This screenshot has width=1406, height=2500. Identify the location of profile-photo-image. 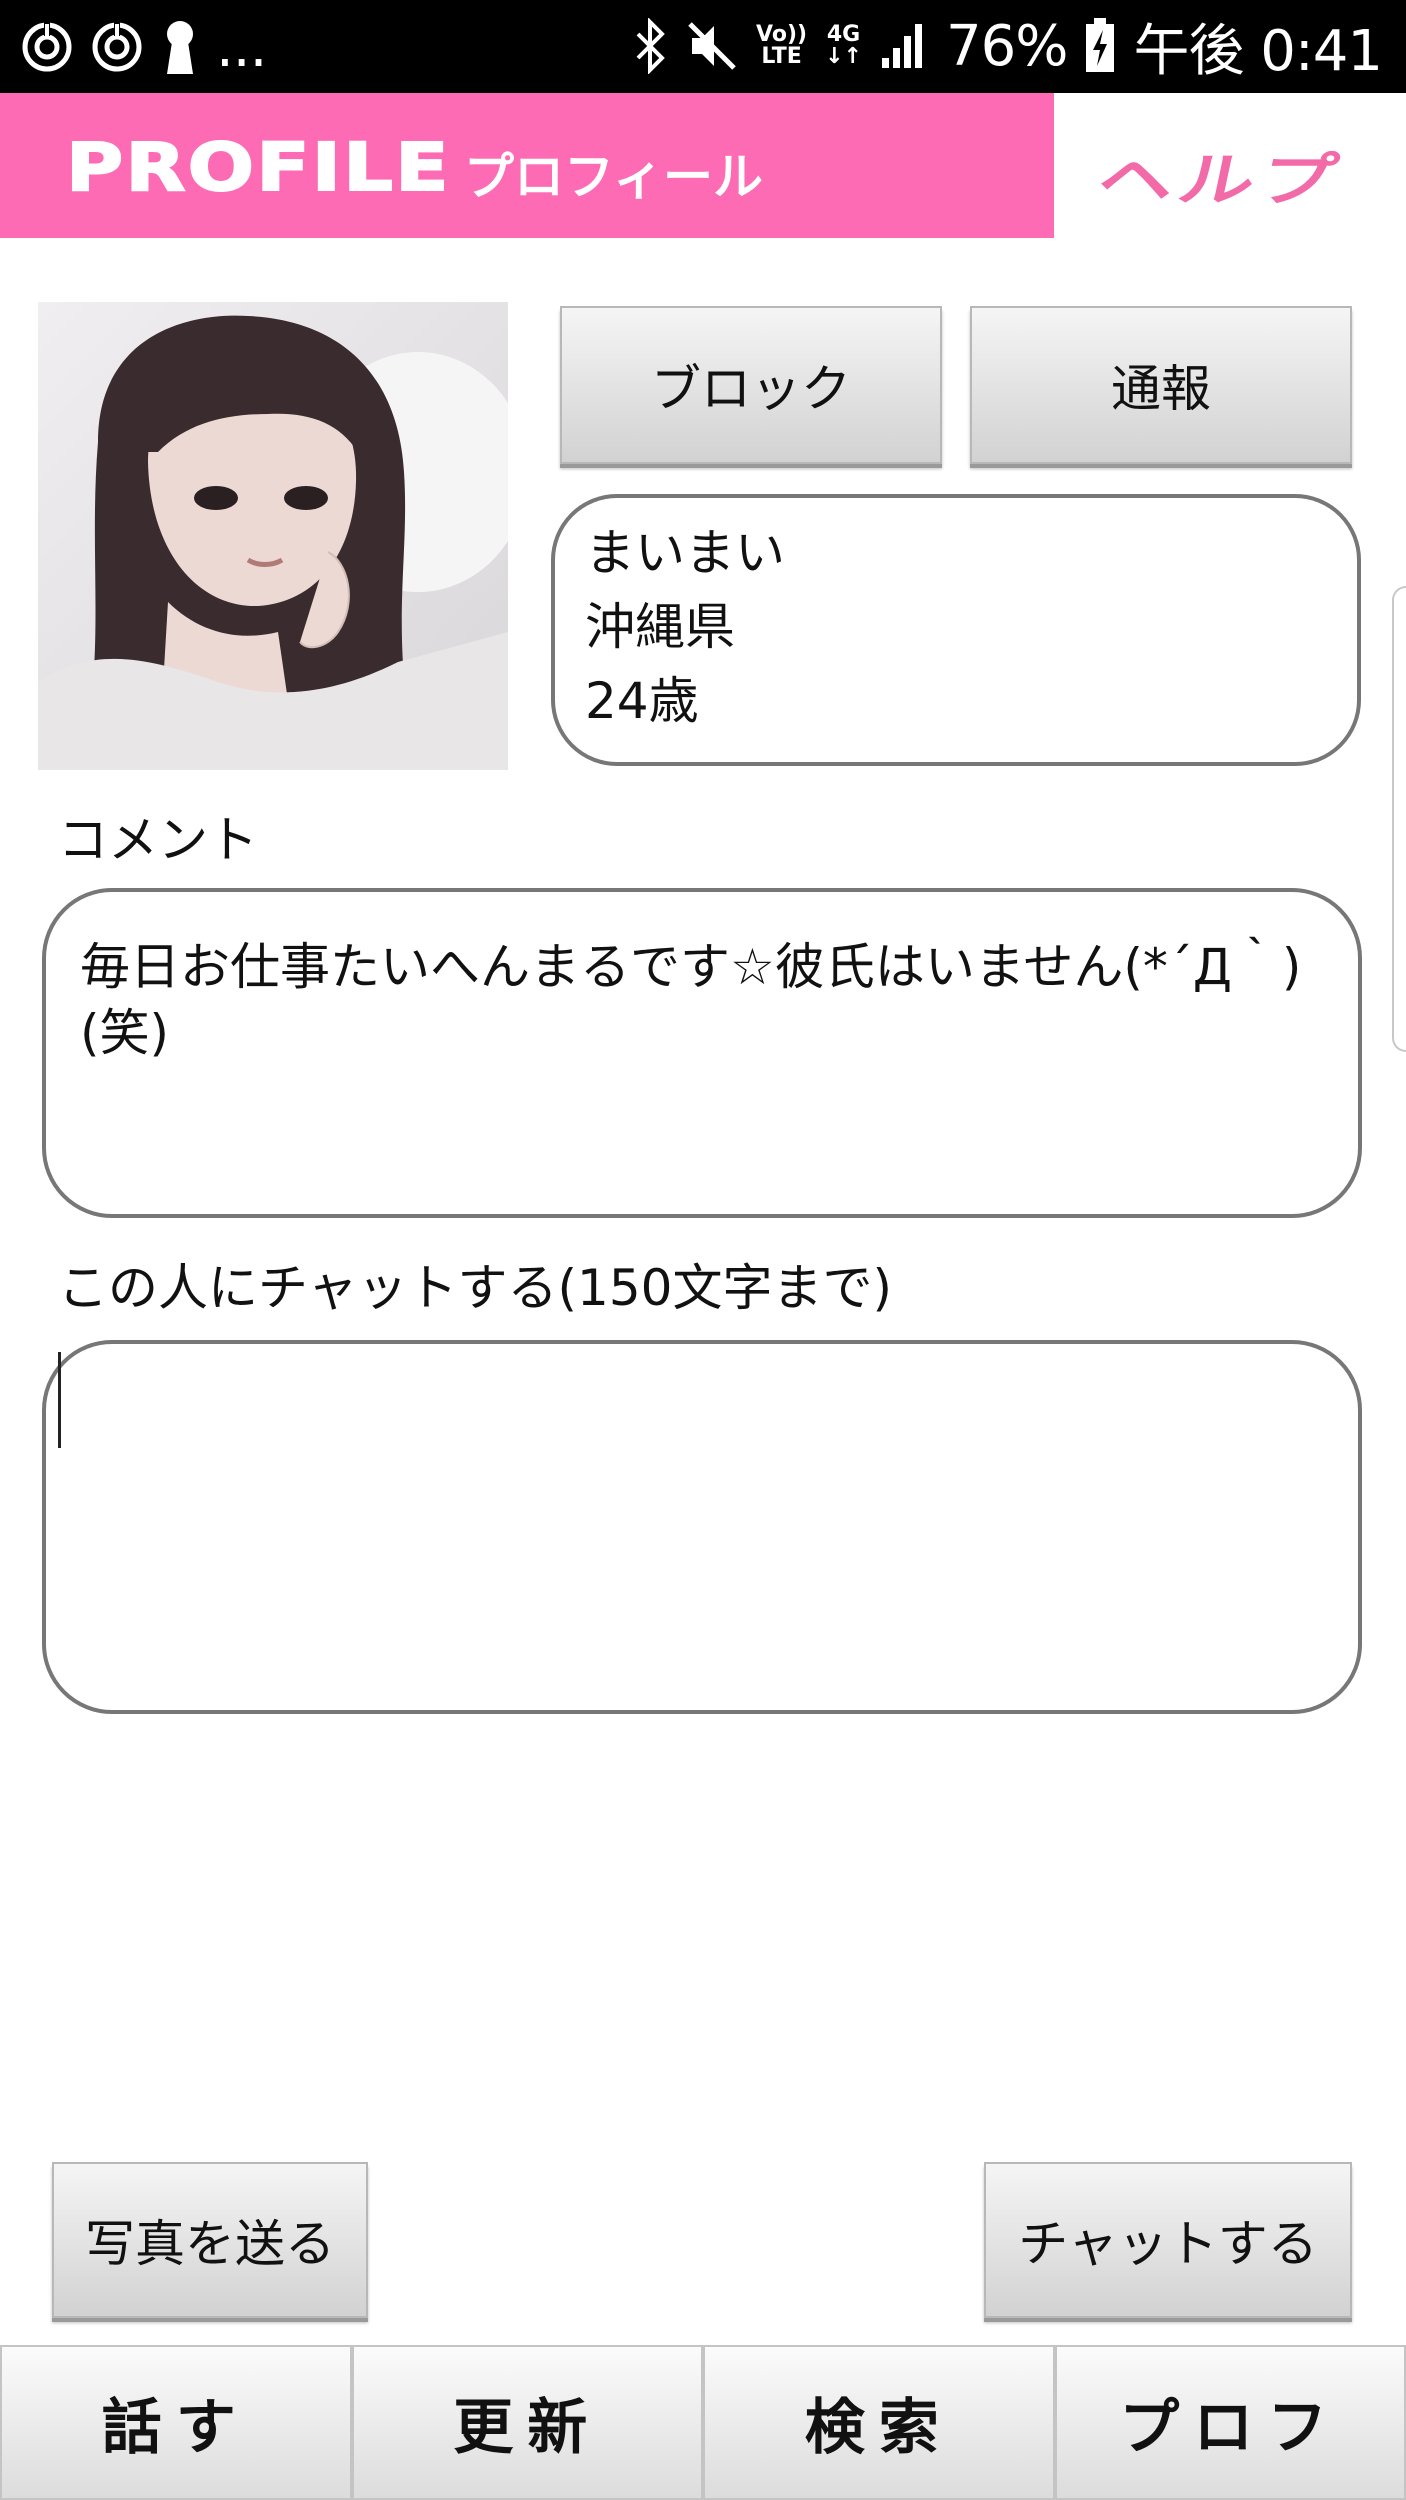
(273, 536).